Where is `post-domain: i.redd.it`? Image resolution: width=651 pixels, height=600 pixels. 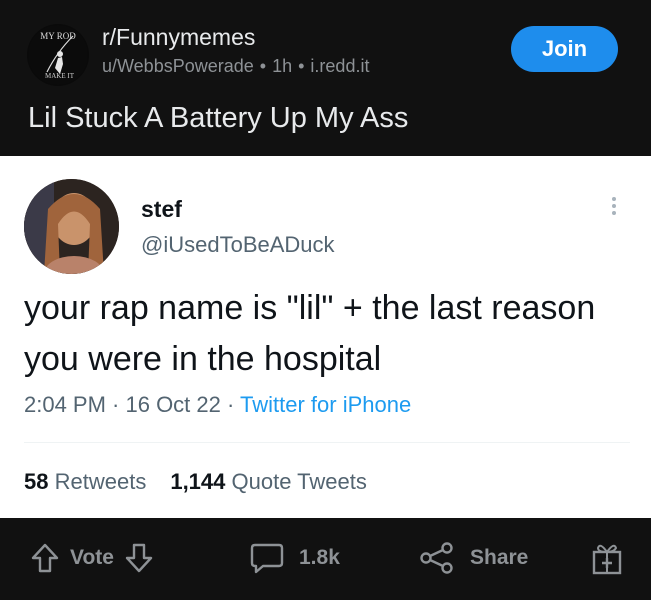
post-domain: i.redd.it is located at coordinates (339, 66).